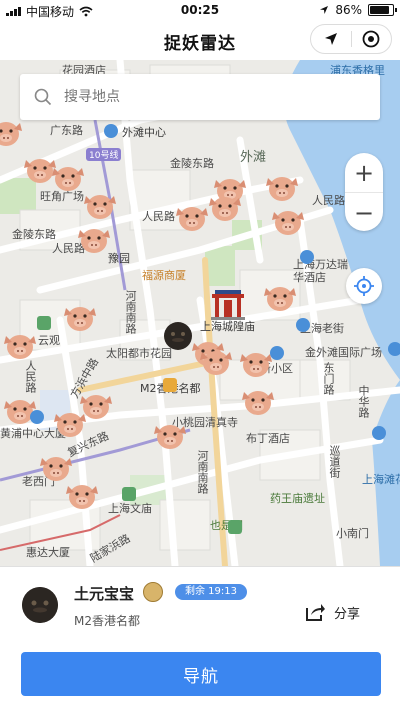 Image resolution: width=400 pixels, height=712 pixels. I want to click on remaining-time-badge: 剩余 19:13, so click(211, 592).